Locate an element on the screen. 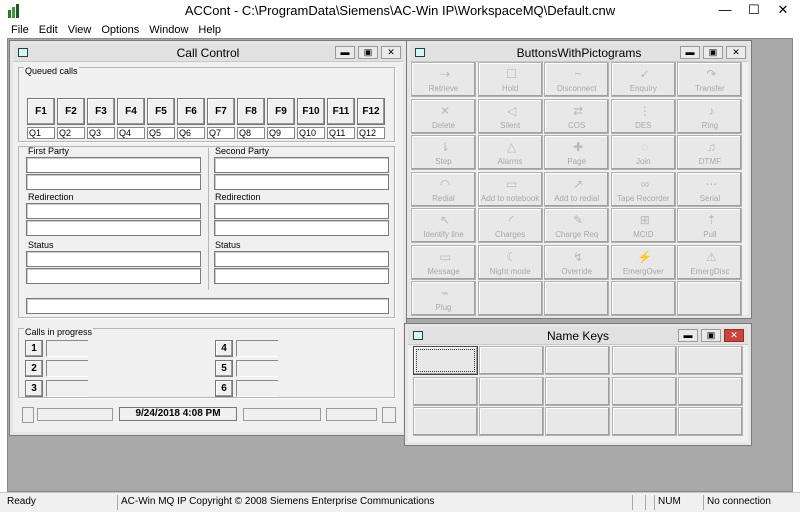 This screenshot has width=800, height=512. des-button: ⋮ DES is located at coordinates (643, 116).